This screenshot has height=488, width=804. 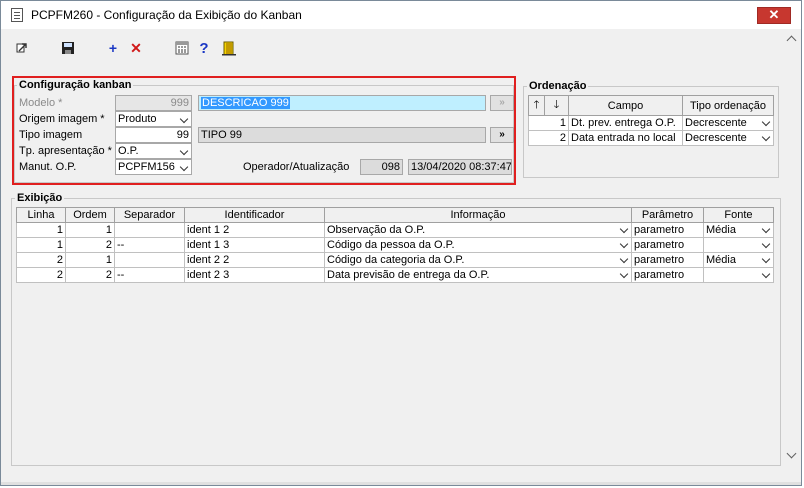 What do you see at coordinates (791, 40) in the screenshot?
I see `scroll-up-icon` at bounding box center [791, 40].